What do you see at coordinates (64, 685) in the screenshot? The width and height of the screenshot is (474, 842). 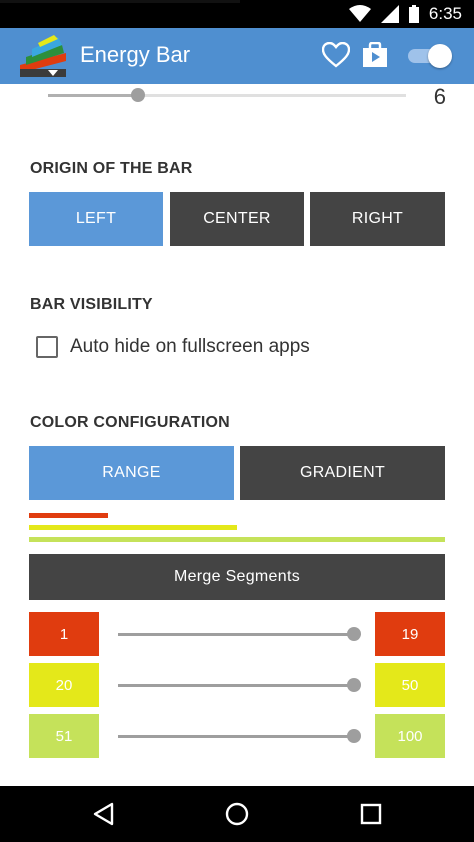 I see `segment-2-from: 20` at bounding box center [64, 685].